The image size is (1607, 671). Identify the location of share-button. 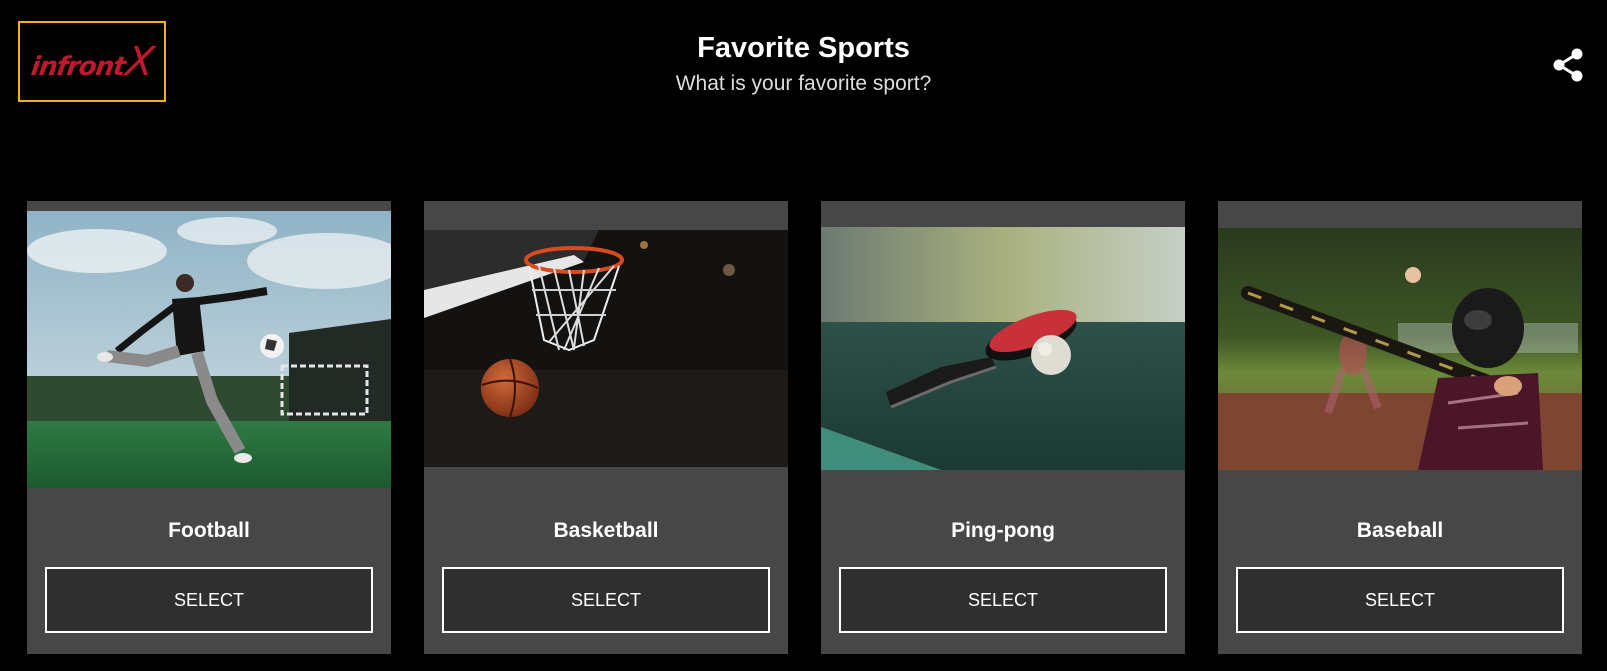
(1568, 65).